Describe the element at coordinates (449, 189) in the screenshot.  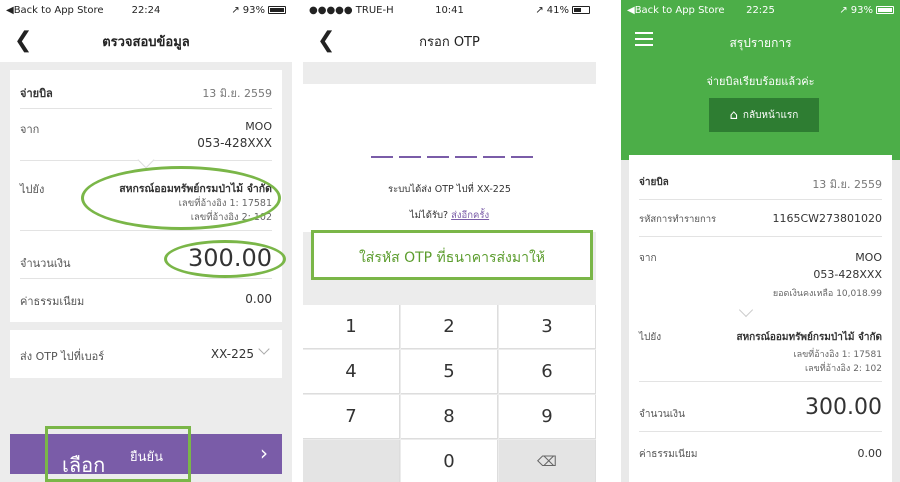
I see `otp-sent-text: ระบบได้ส่ง OTP ไปที่ XX-225` at that location.